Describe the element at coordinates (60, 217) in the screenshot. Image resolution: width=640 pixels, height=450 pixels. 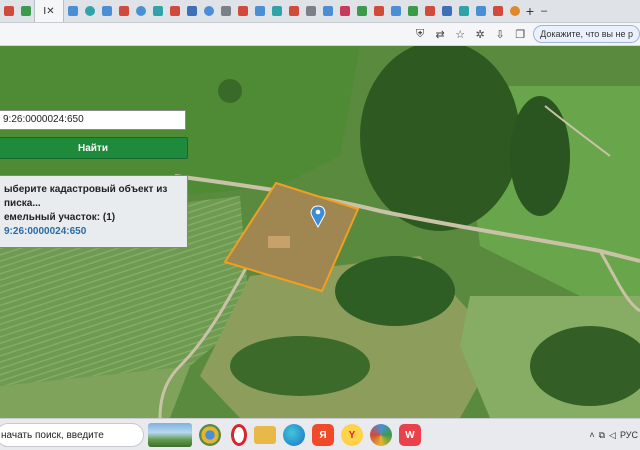
I see `result-line: емельный участок: (1)` at that location.